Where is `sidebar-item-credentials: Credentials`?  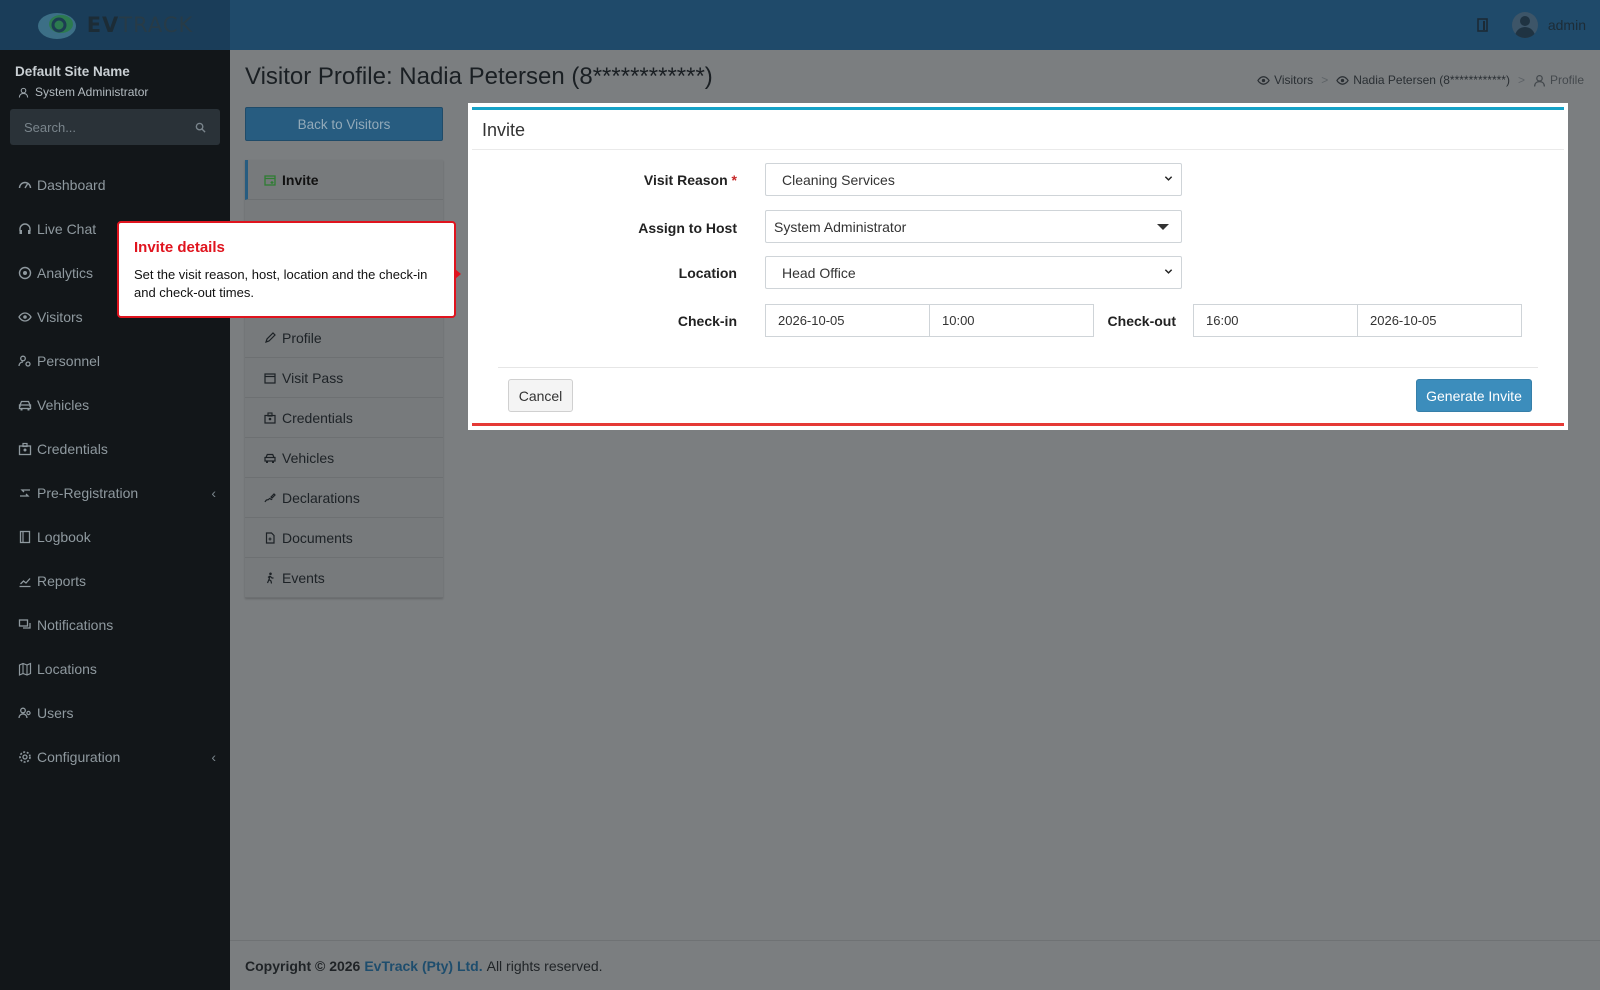 sidebar-item-credentials: Credentials is located at coordinates (115, 449).